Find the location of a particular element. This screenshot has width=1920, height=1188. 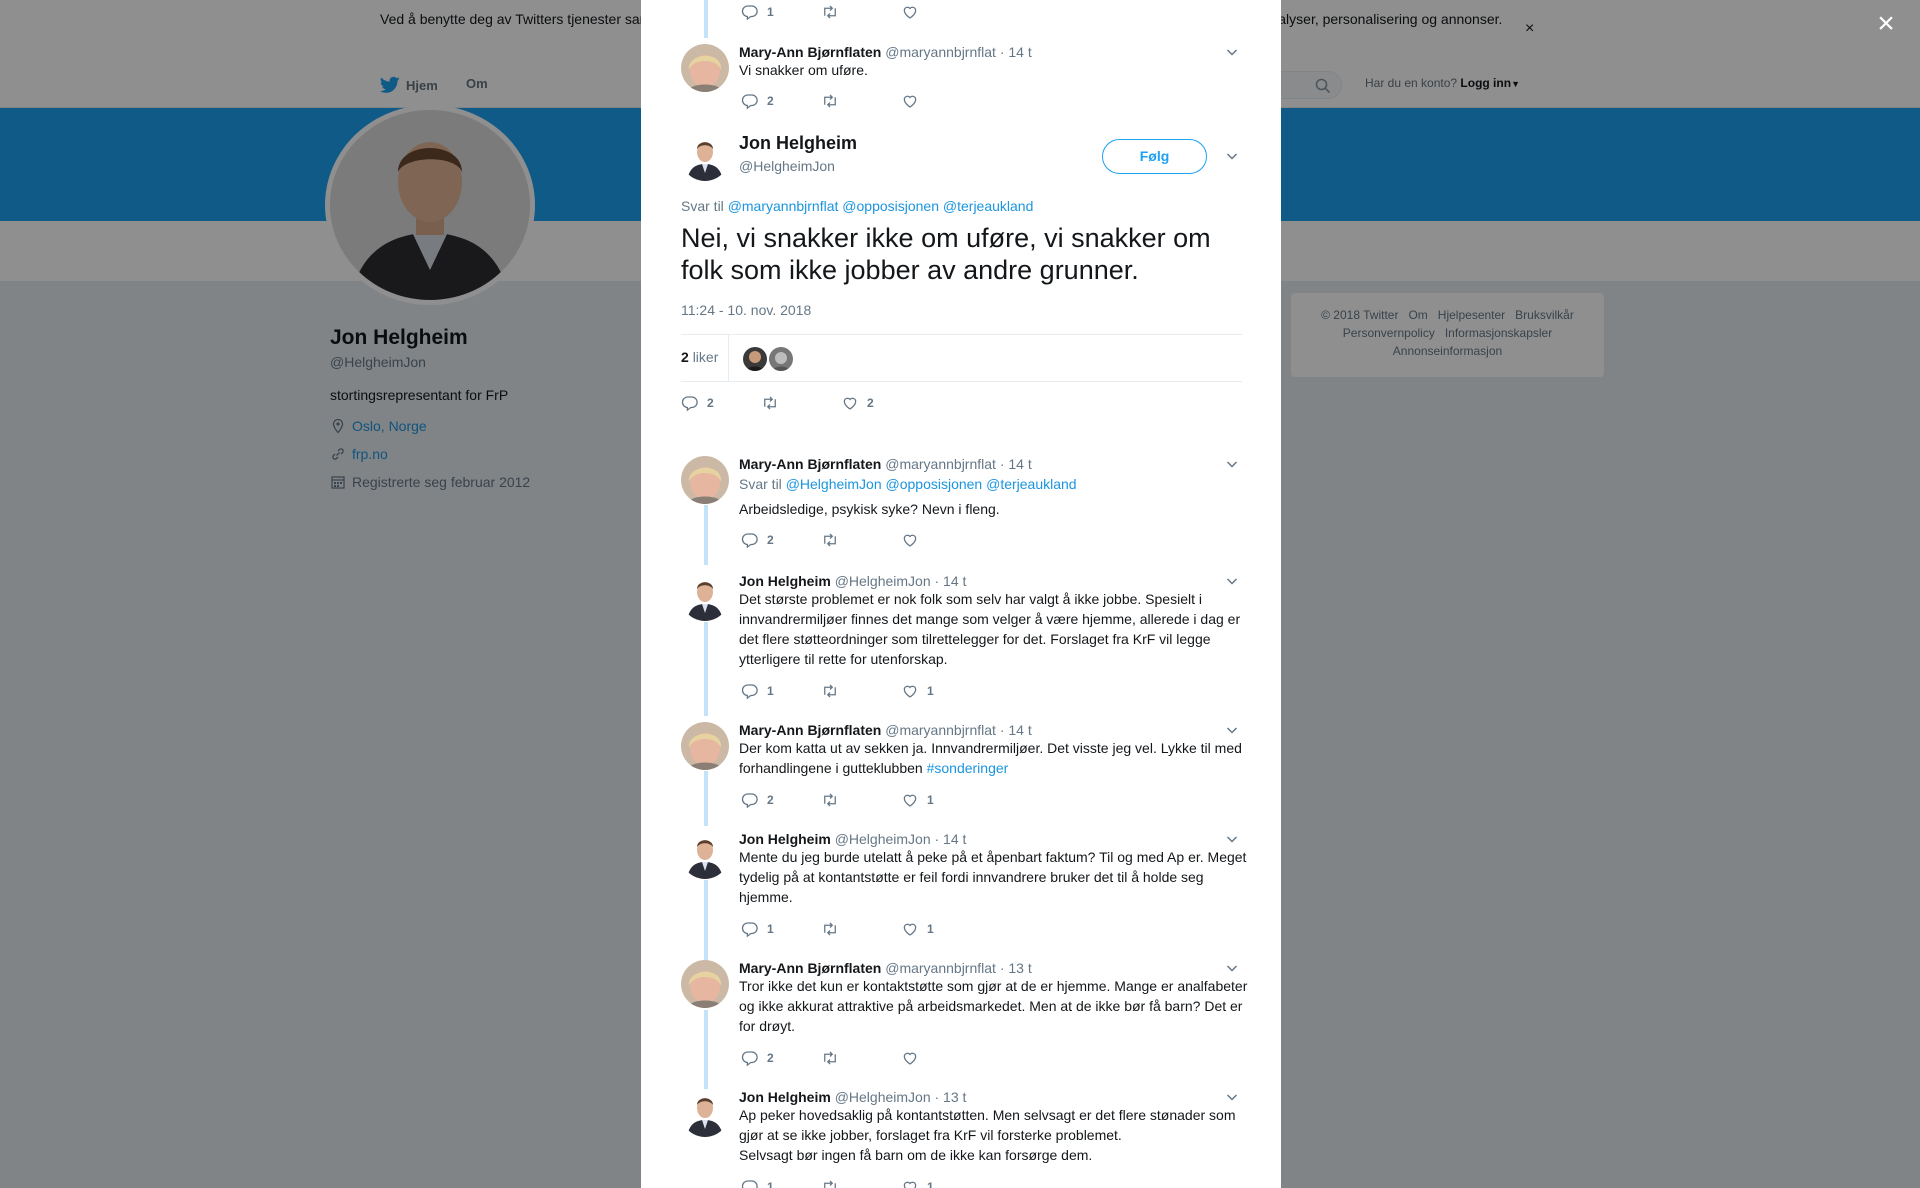

tweet-actions: 1 1 is located at coordinates (891, 692).